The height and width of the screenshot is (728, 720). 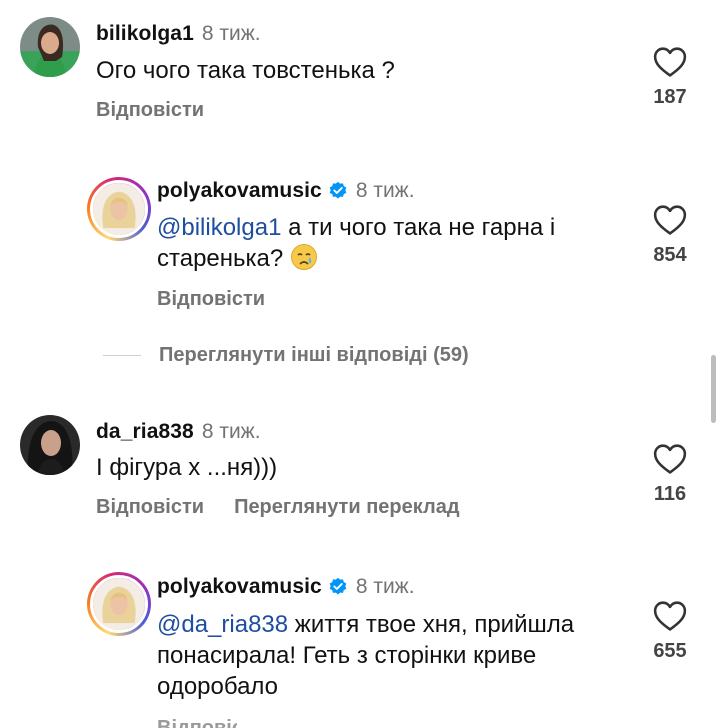 What do you see at coordinates (245, 70) in the screenshot?
I see `comment-text: Ого чого така товстенька ?` at bounding box center [245, 70].